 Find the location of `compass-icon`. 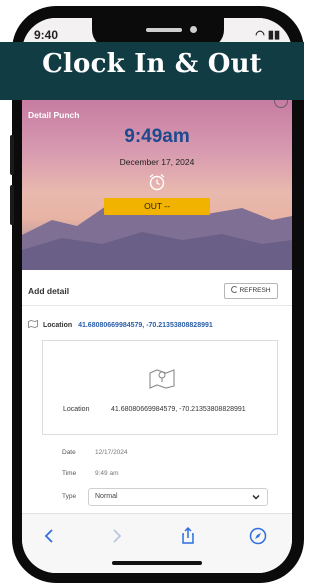

compass-icon is located at coordinates (258, 536).